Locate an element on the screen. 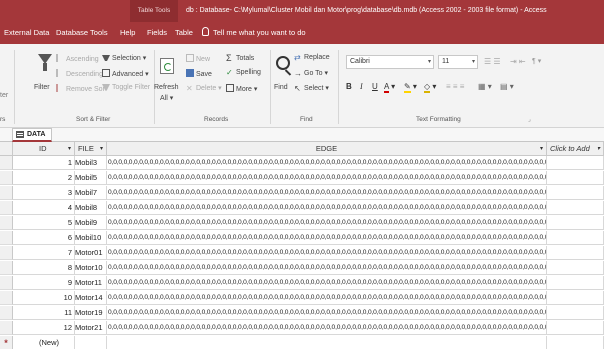 Image resolution: width=604 pixels, height=349 pixels. more-button: More ▾ is located at coordinates (241, 88).